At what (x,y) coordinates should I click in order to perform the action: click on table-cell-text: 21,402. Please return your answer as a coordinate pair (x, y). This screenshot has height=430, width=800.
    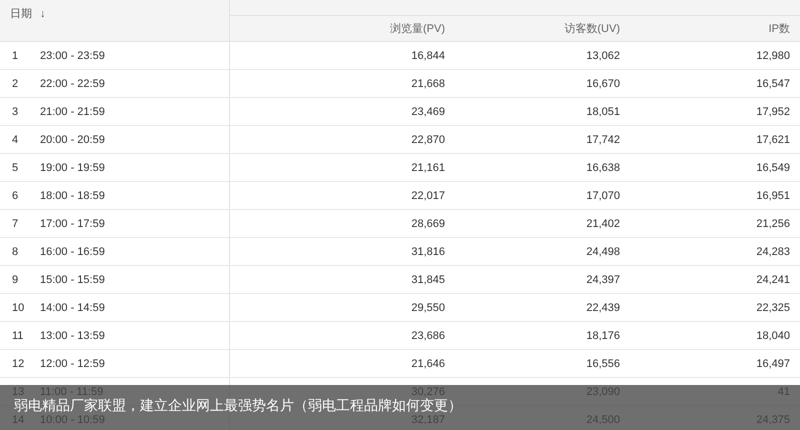
    Looking at the image, I should click on (602, 224).